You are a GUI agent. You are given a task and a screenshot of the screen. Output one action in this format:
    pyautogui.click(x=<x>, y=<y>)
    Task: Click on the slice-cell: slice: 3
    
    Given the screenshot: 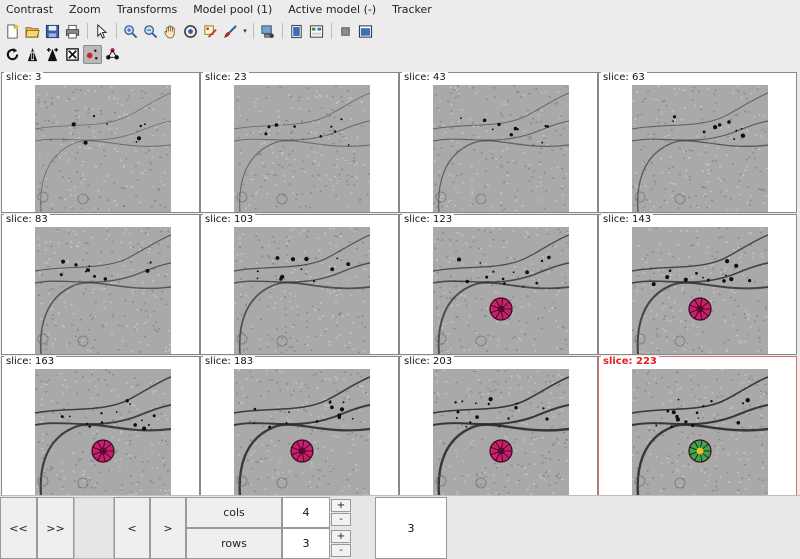 What is the action you would take?
    pyautogui.click(x=100, y=142)
    